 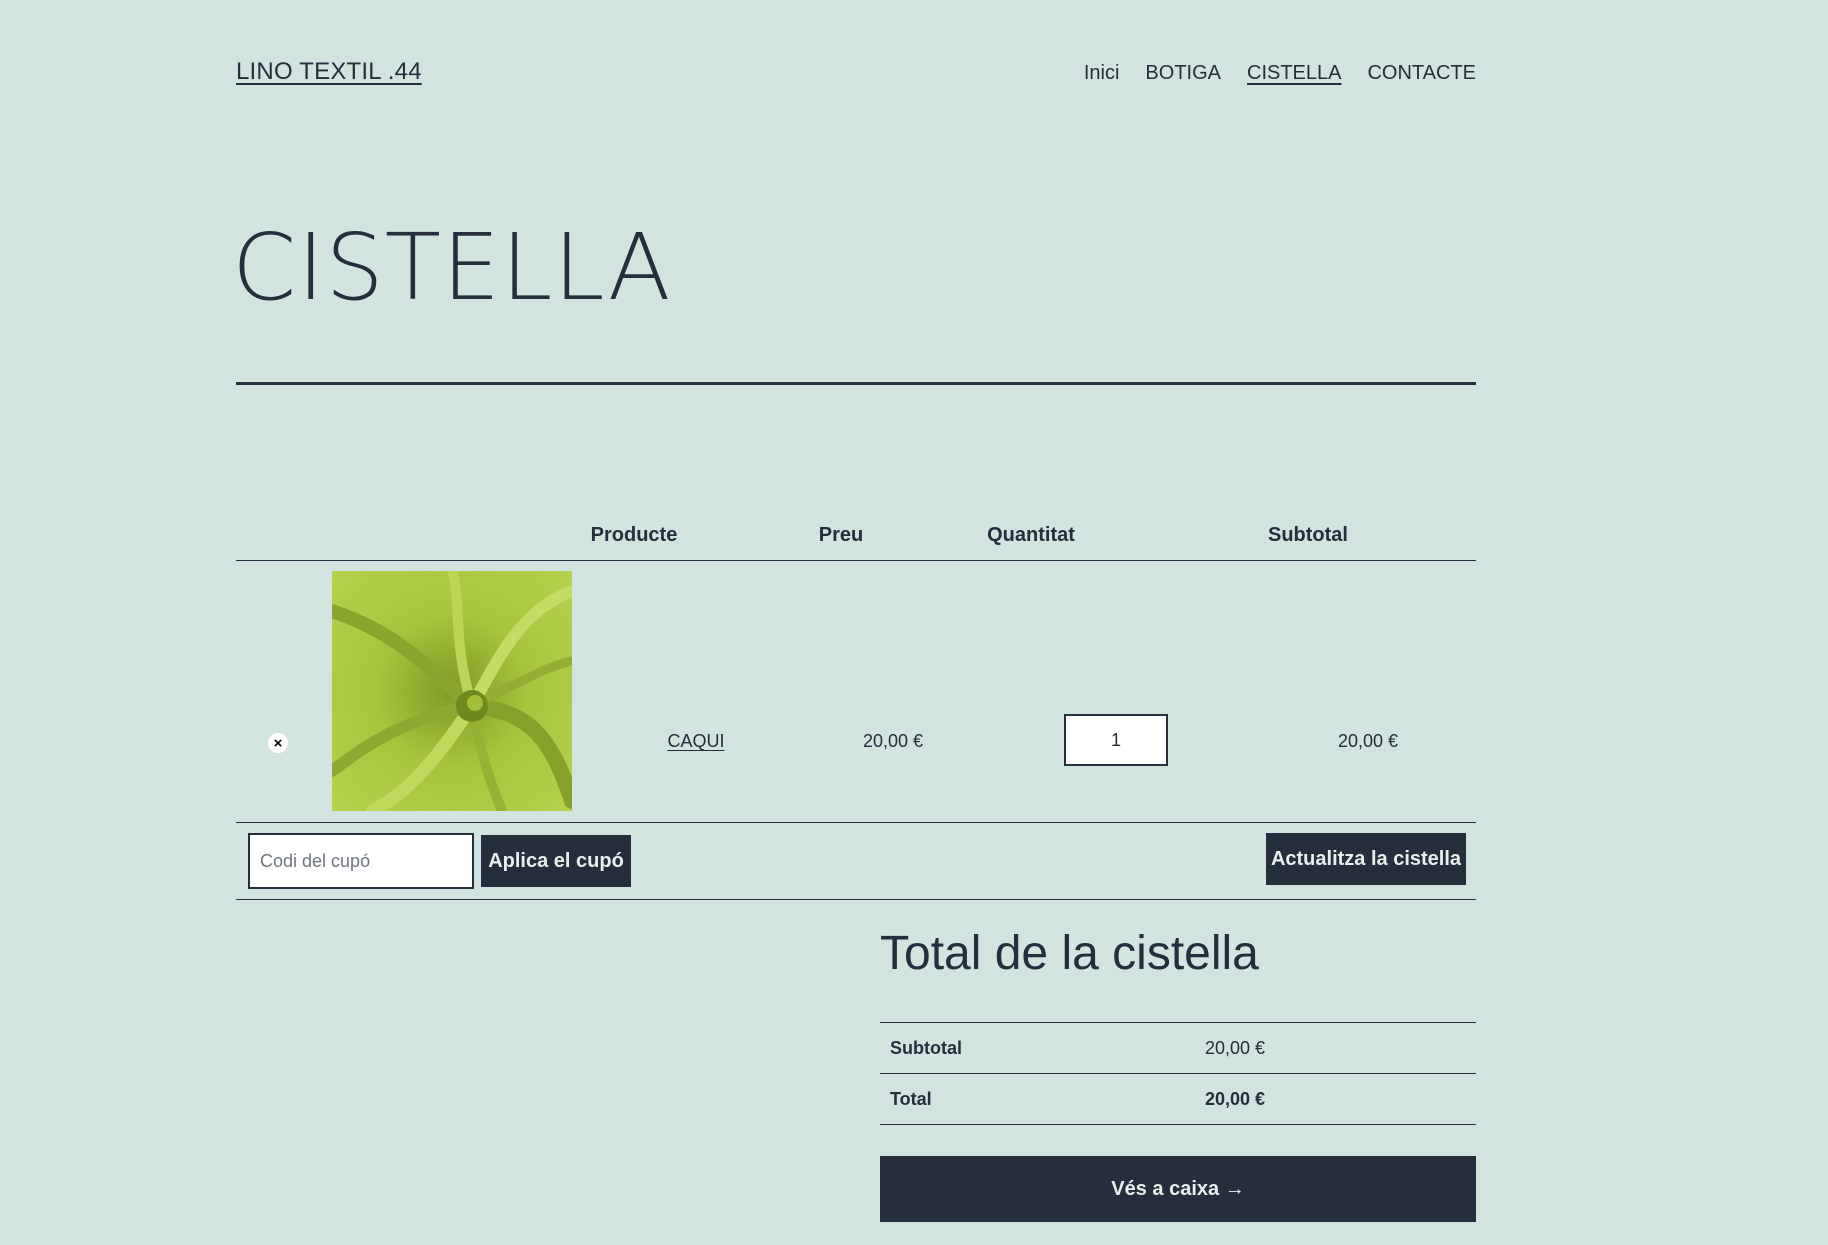 What do you see at coordinates (1235, 1048) in the screenshot?
I see `subtotal-value: 20,00 €` at bounding box center [1235, 1048].